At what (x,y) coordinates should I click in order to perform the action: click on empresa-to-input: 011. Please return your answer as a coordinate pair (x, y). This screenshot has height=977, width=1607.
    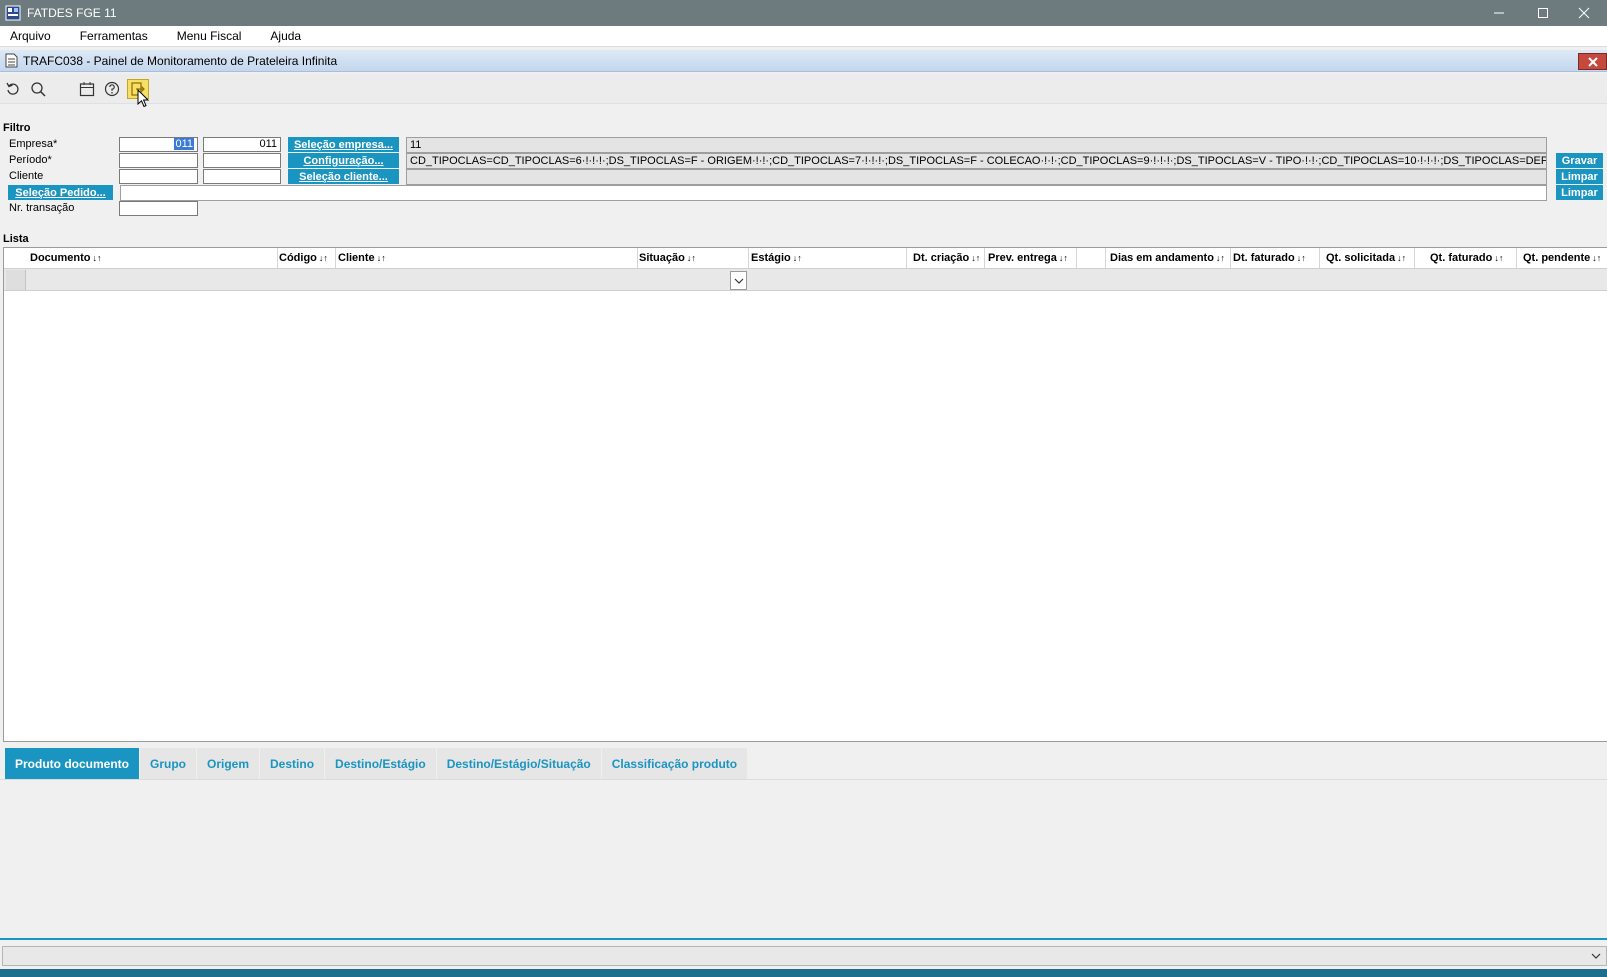
    Looking at the image, I should click on (242, 144).